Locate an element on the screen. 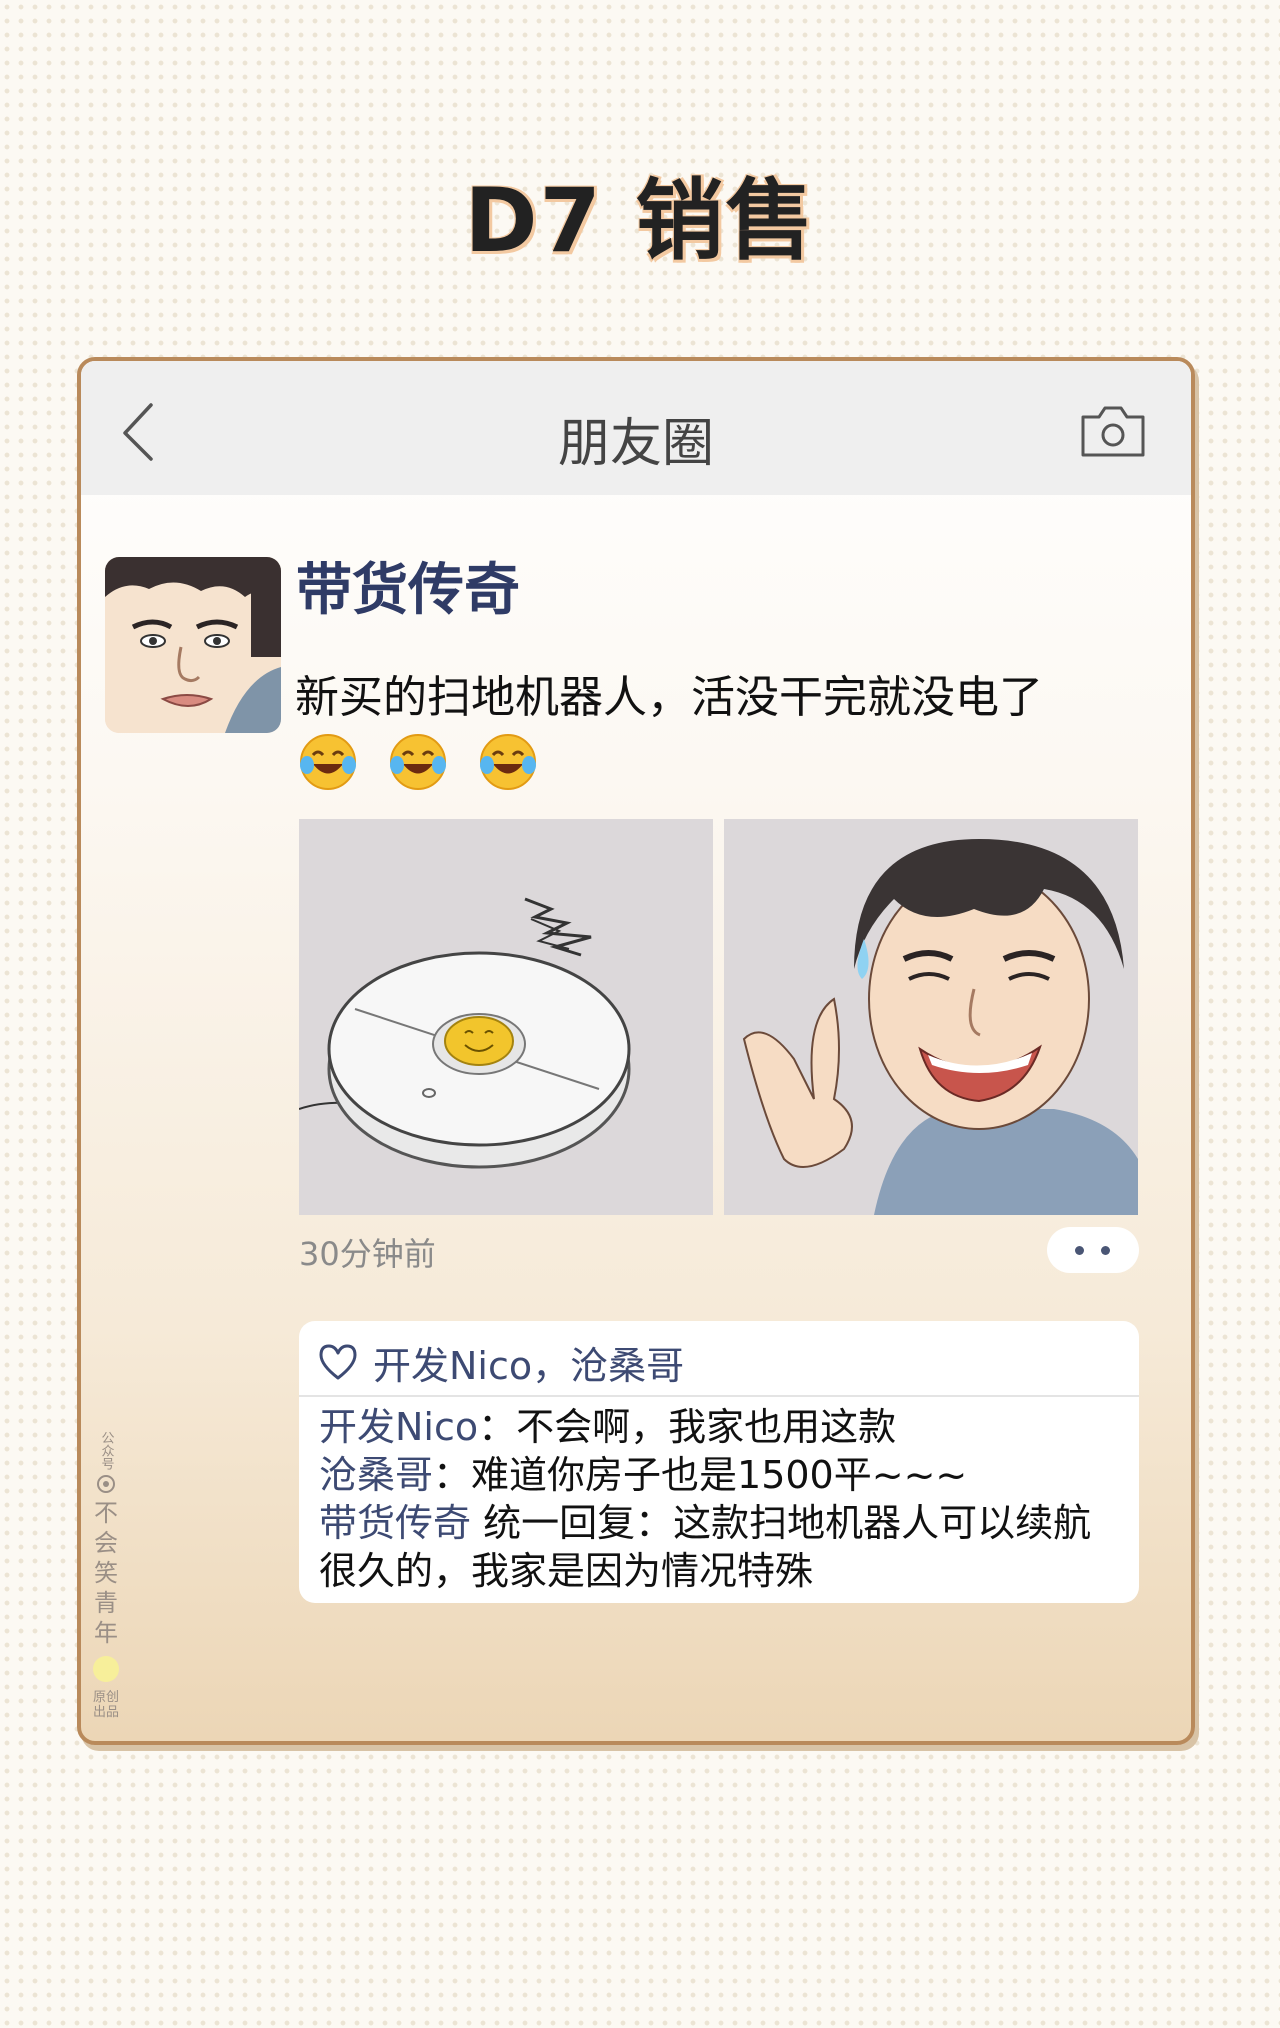  heart-outline-icon is located at coordinates (338, 1362).